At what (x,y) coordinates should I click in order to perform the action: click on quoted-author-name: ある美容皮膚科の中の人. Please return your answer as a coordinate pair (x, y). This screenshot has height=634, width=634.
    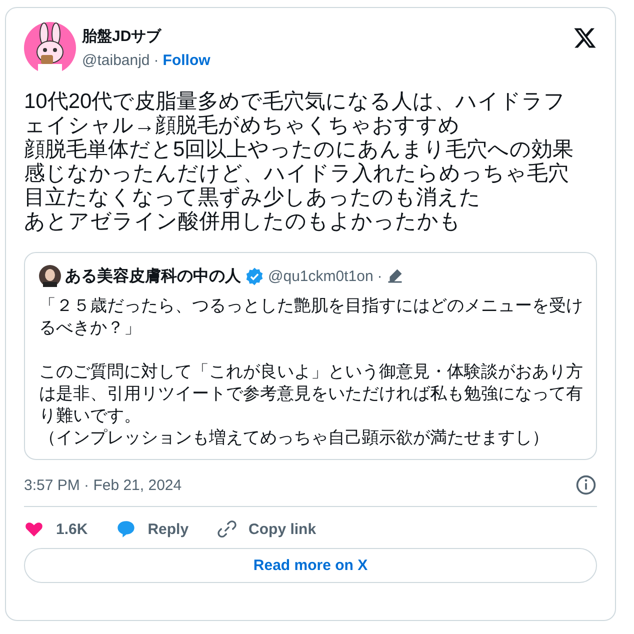
    Looking at the image, I should click on (153, 276).